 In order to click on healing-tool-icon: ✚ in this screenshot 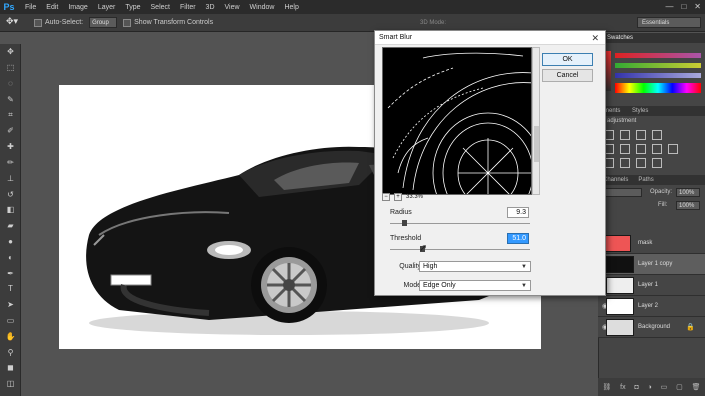, I will do `click(10, 147)`.